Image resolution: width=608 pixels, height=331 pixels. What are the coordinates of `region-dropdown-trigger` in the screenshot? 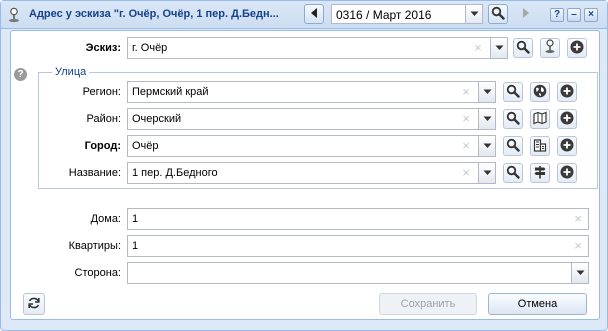 It's located at (486, 92).